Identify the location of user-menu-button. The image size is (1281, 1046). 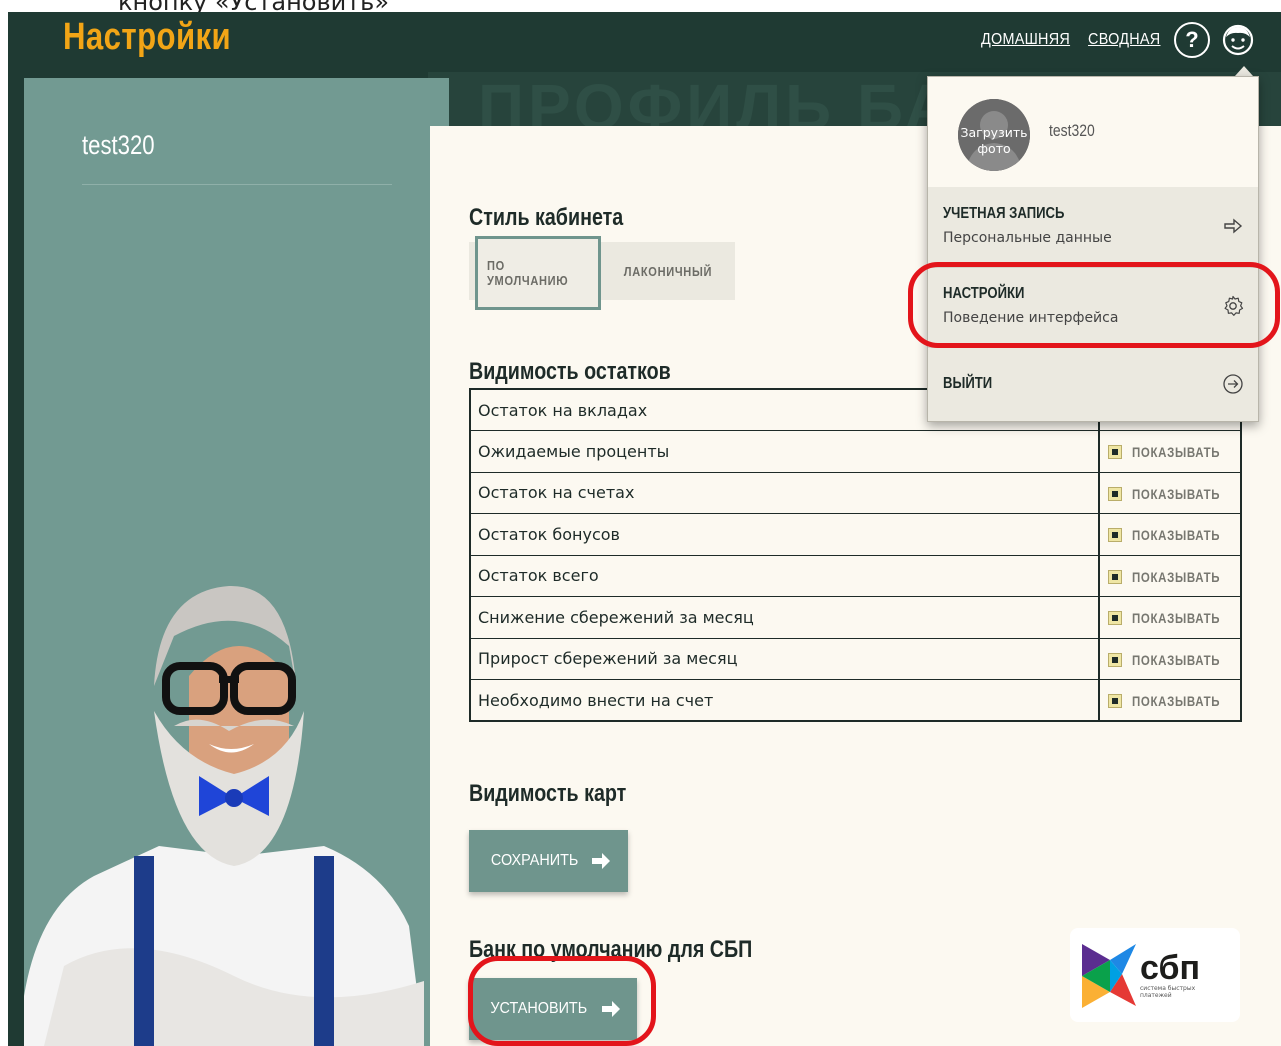
(1238, 40).